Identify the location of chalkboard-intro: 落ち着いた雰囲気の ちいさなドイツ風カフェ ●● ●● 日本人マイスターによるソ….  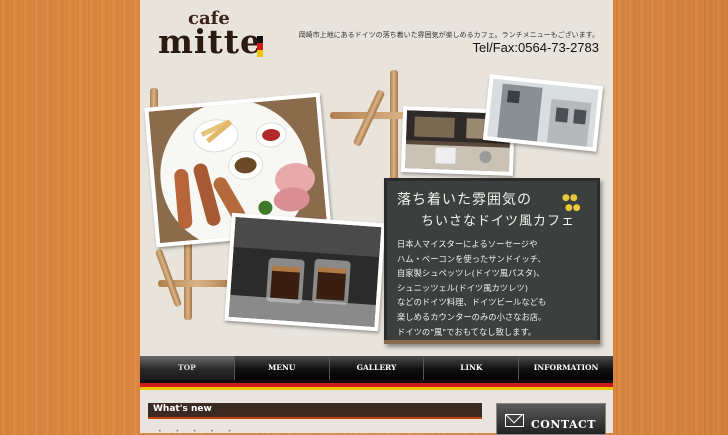
(492, 261).